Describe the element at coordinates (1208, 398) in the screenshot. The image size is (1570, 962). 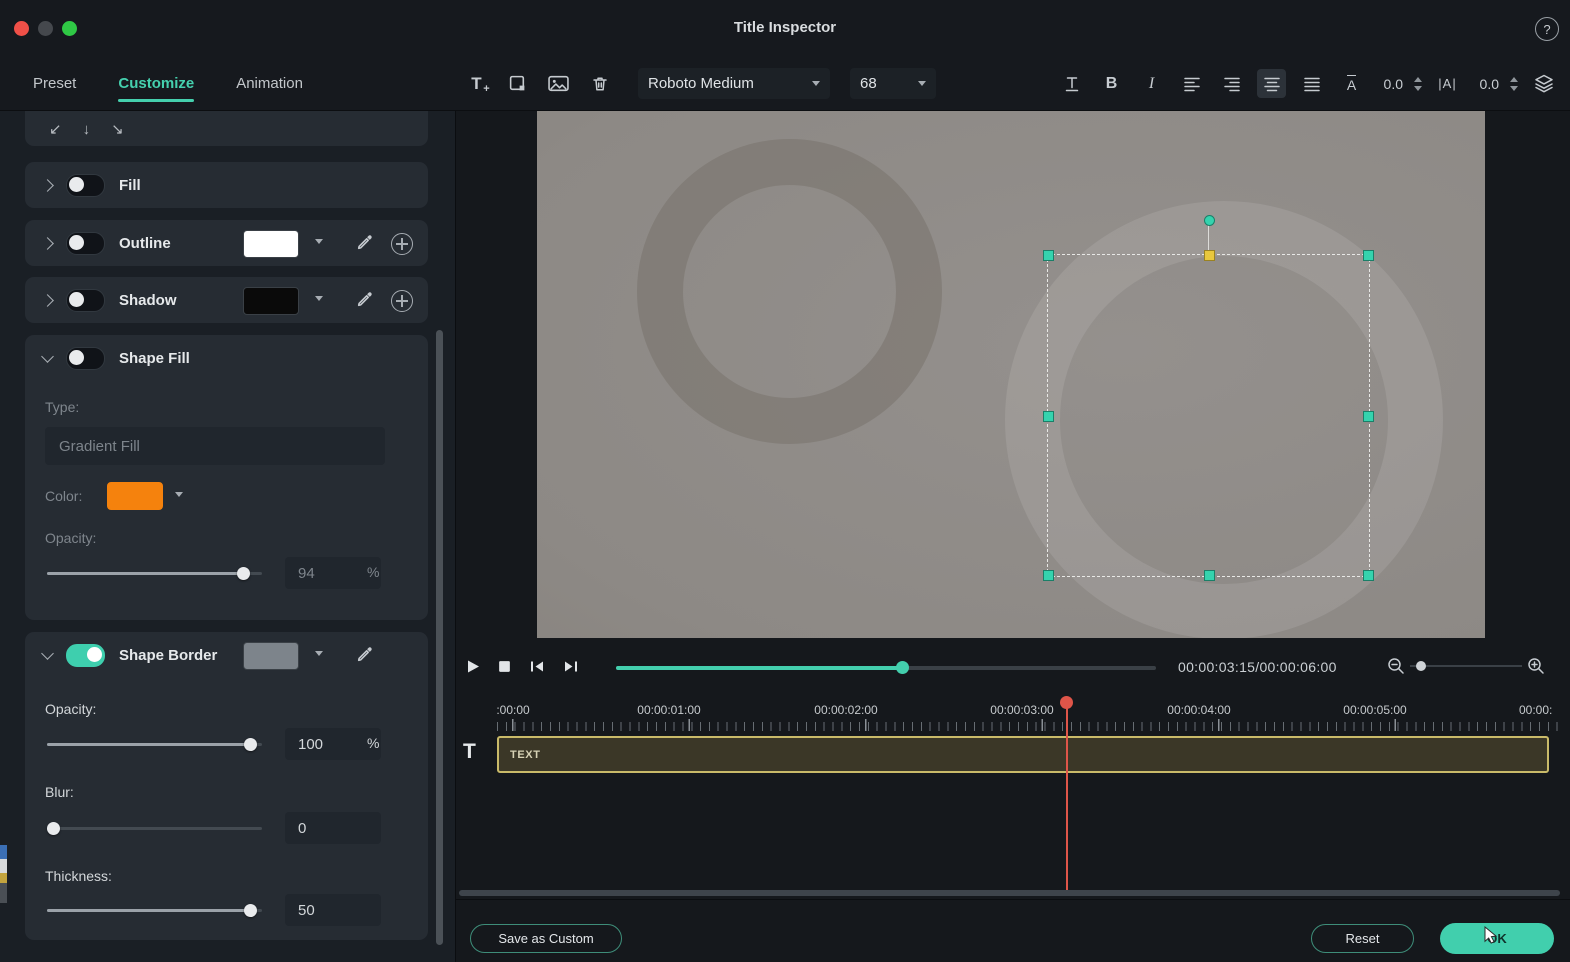
I see `text-selection-box` at that location.